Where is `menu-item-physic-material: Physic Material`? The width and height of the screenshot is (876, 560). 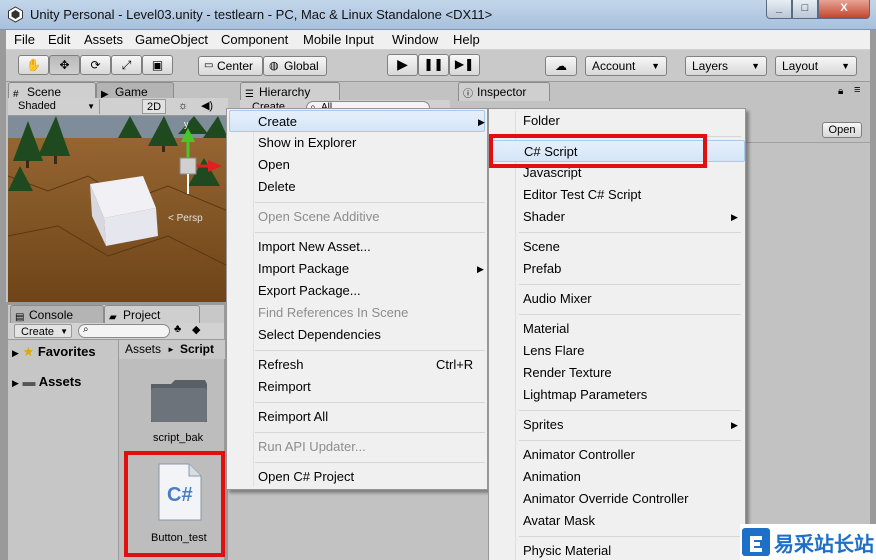
menu-item-physic-material: Physic Material is located at coordinates (617, 550).